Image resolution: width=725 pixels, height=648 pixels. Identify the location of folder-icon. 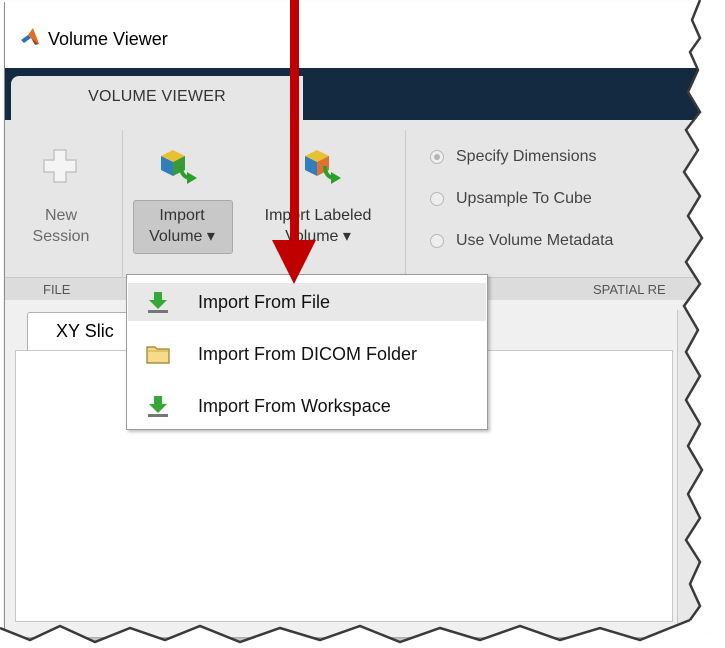
(158, 355).